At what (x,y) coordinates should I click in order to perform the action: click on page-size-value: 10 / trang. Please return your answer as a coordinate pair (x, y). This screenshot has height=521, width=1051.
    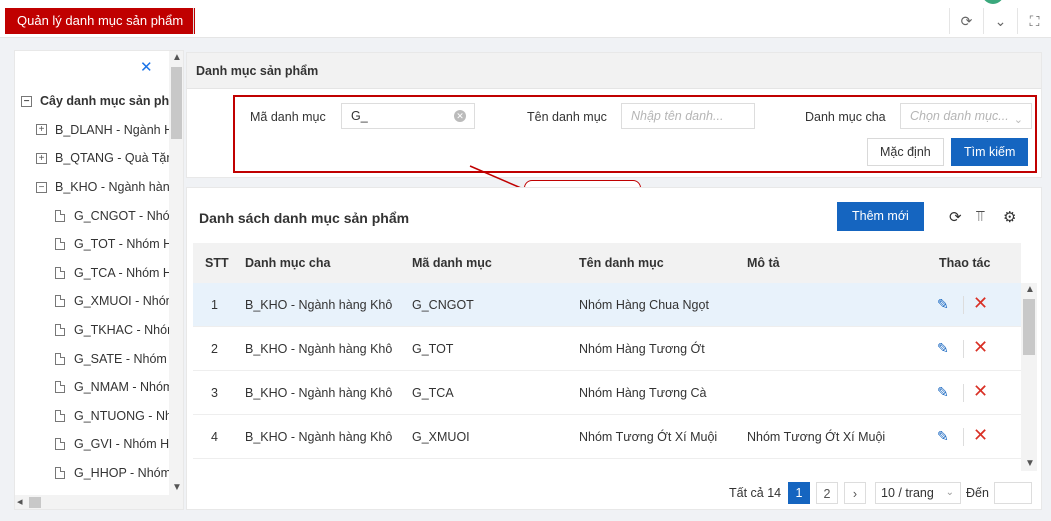
    Looking at the image, I should click on (907, 493).